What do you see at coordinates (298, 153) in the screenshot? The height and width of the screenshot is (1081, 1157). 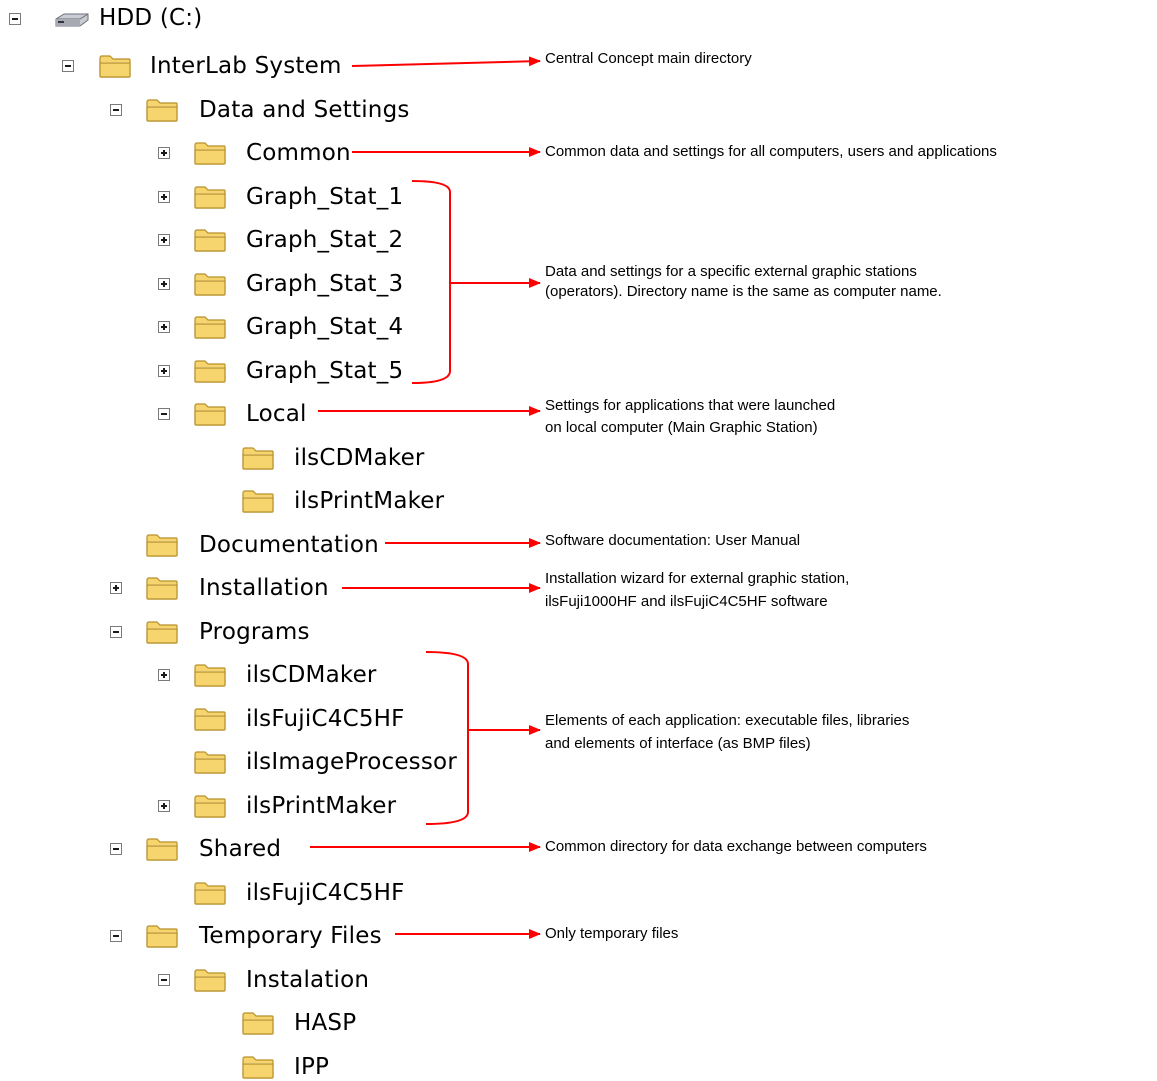 I see `folder-label-common: Common` at bounding box center [298, 153].